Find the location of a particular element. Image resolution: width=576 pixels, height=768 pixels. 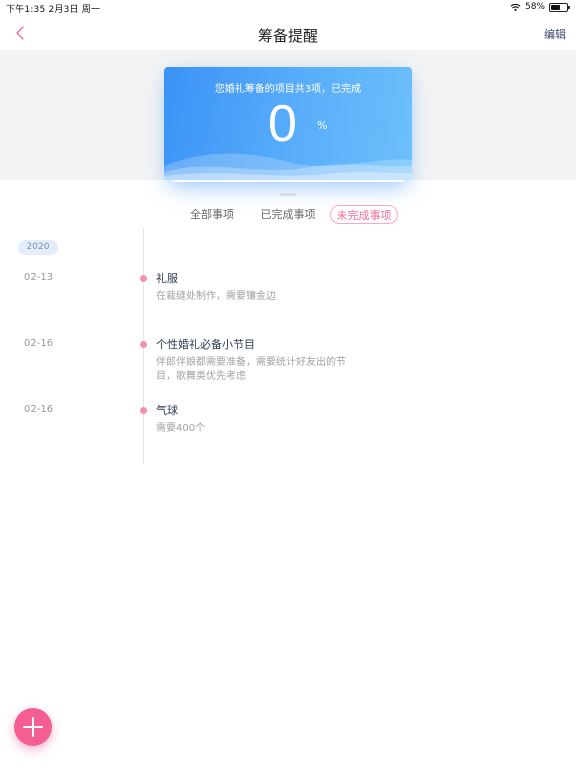

edit-button: 编辑 is located at coordinates (555, 34).